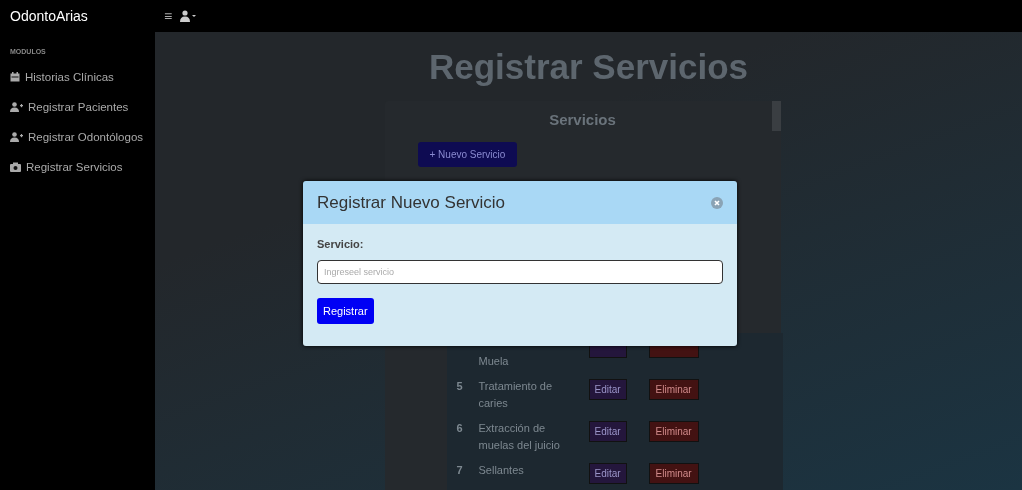 The height and width of the screenshot is (490, 1022). Describe the element at coordinates (467, 154) in the screenshot. I see `new-service-button: + Nuevo Servicio` at that location.